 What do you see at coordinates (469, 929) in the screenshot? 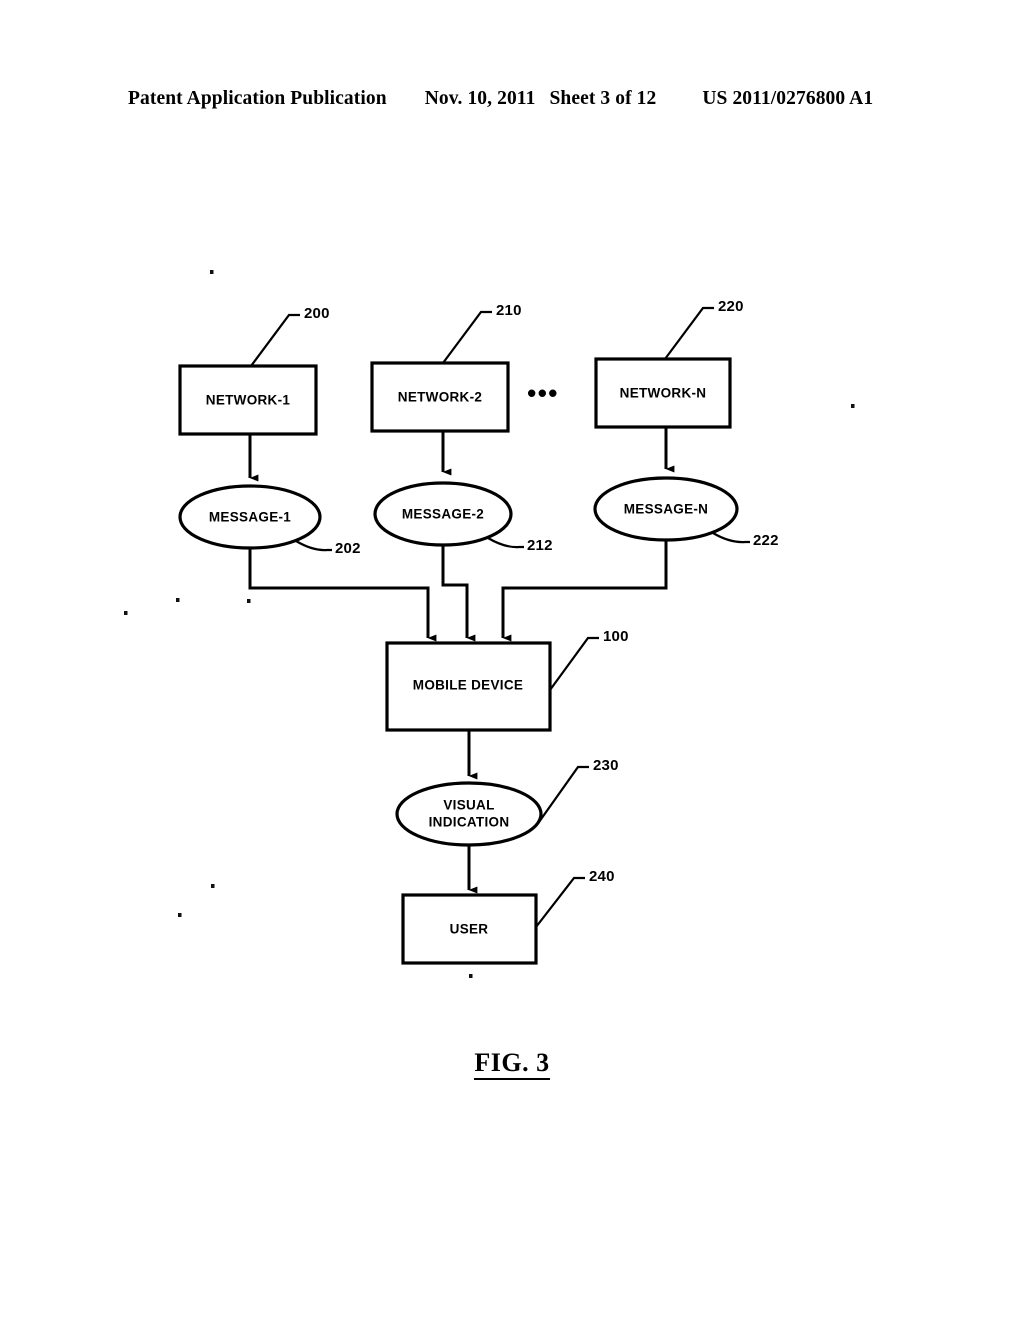
I see `node-user-label: USER` at bounding box center [469, 929].